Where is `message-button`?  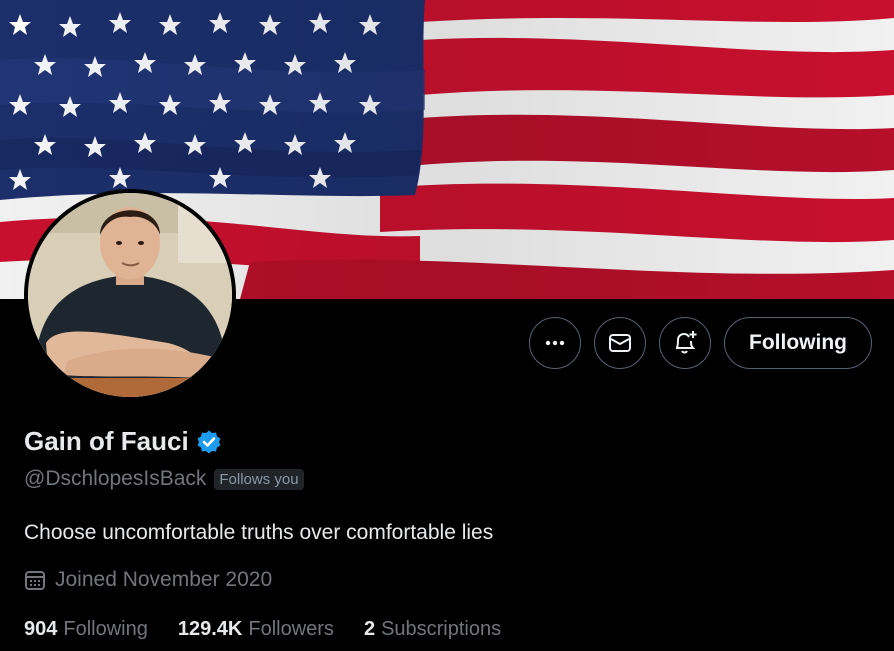 message-button is located at coordinates (620, 343).